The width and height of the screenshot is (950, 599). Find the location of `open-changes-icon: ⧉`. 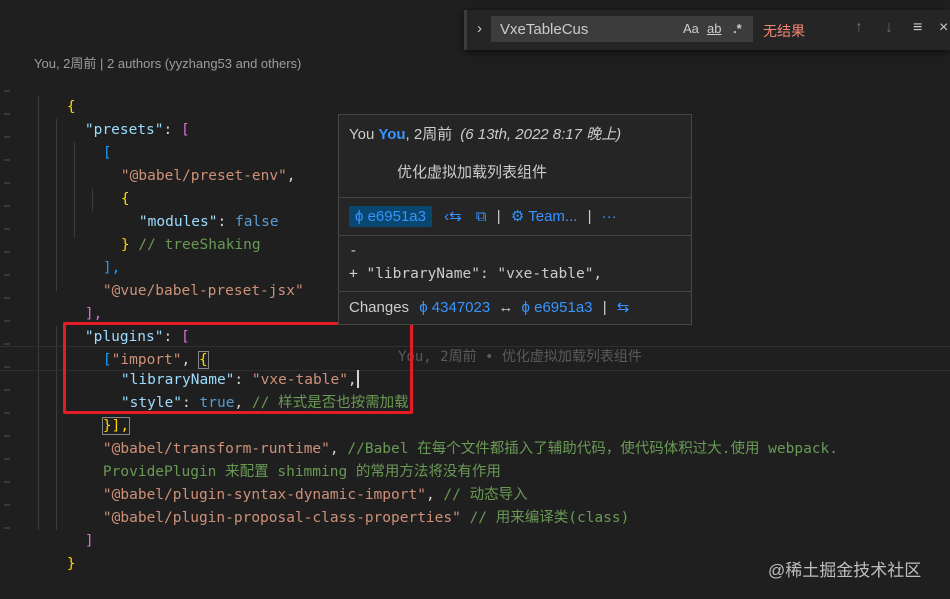

open-changes-icon: ⧉ is located at coordinates (481, 216).